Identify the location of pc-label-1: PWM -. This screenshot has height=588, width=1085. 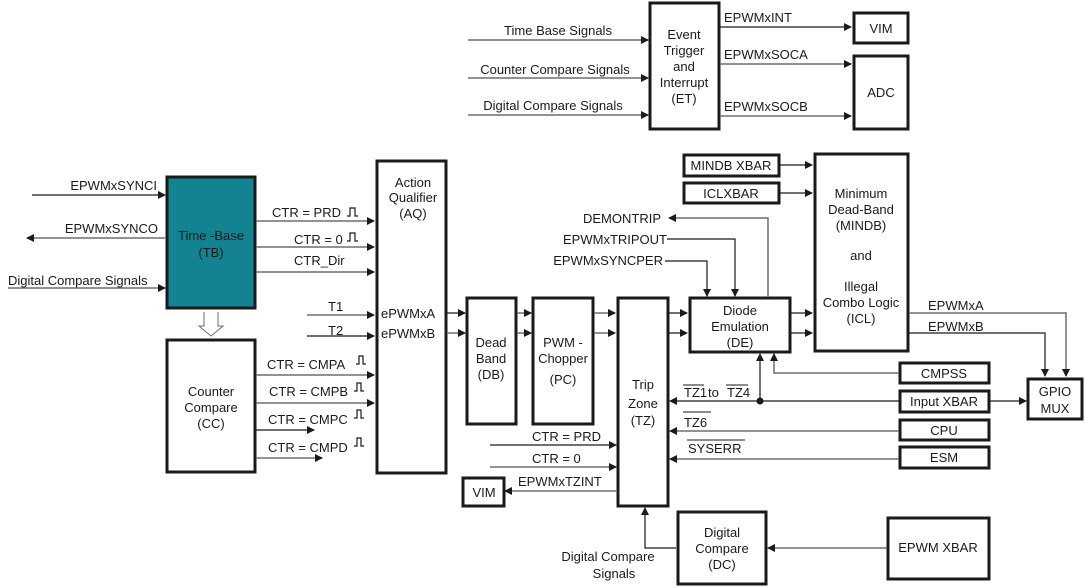
(563, 342).